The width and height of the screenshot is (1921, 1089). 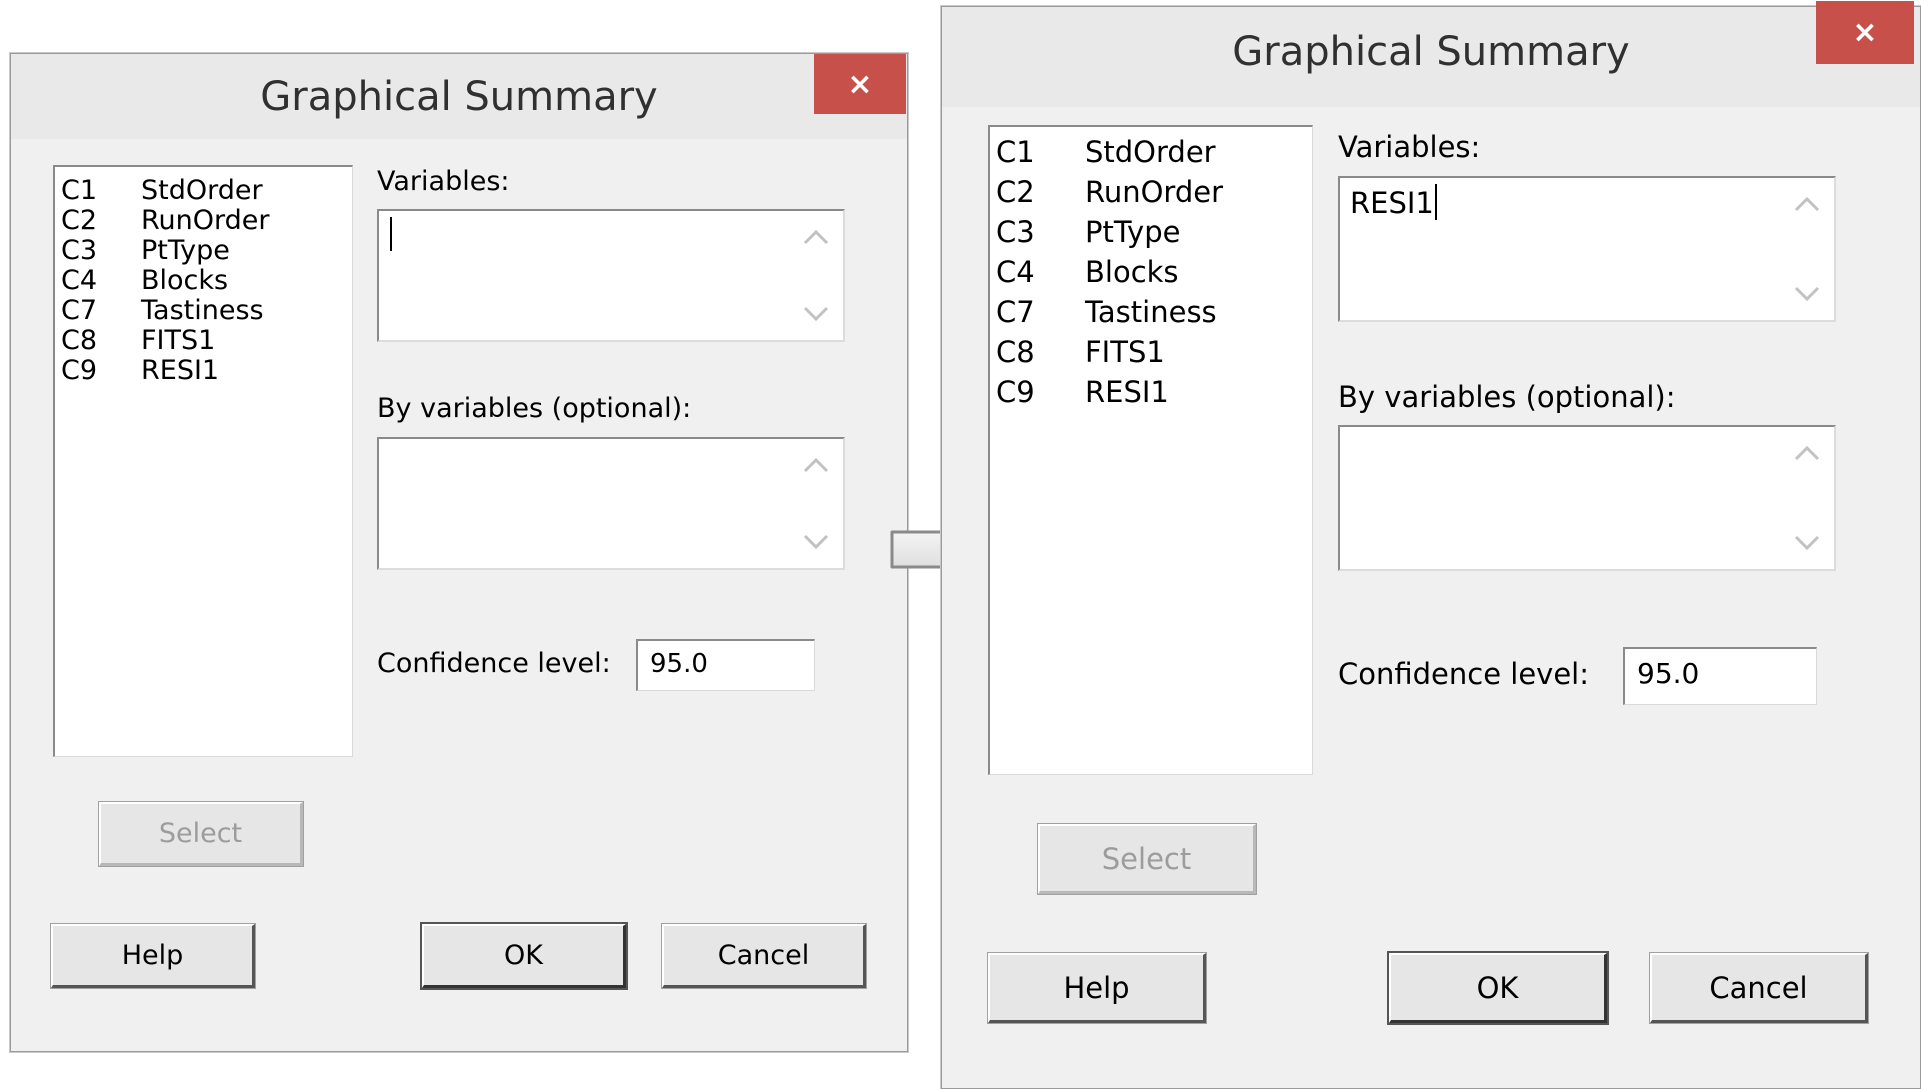 I want to click on list-item: C3 PtType, so click(x=1151, y=233).